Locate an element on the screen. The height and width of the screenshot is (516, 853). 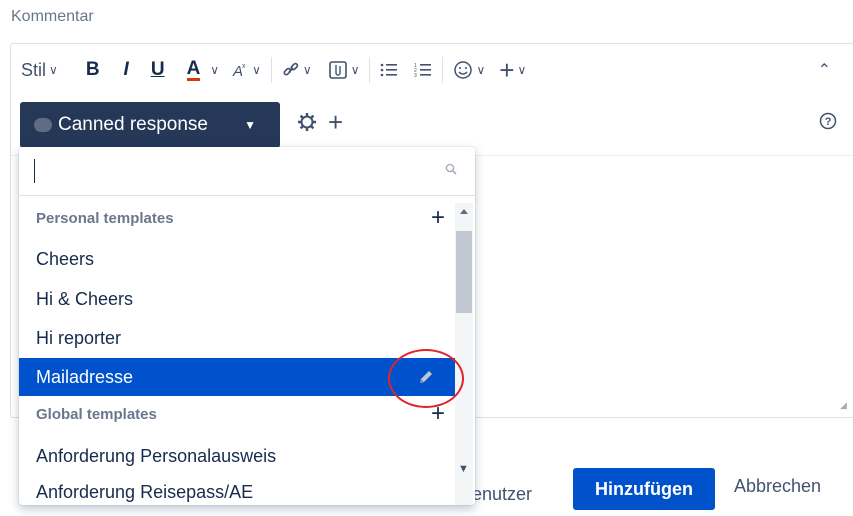
dropdown-scrollbar is located at coordinates (464, 354).